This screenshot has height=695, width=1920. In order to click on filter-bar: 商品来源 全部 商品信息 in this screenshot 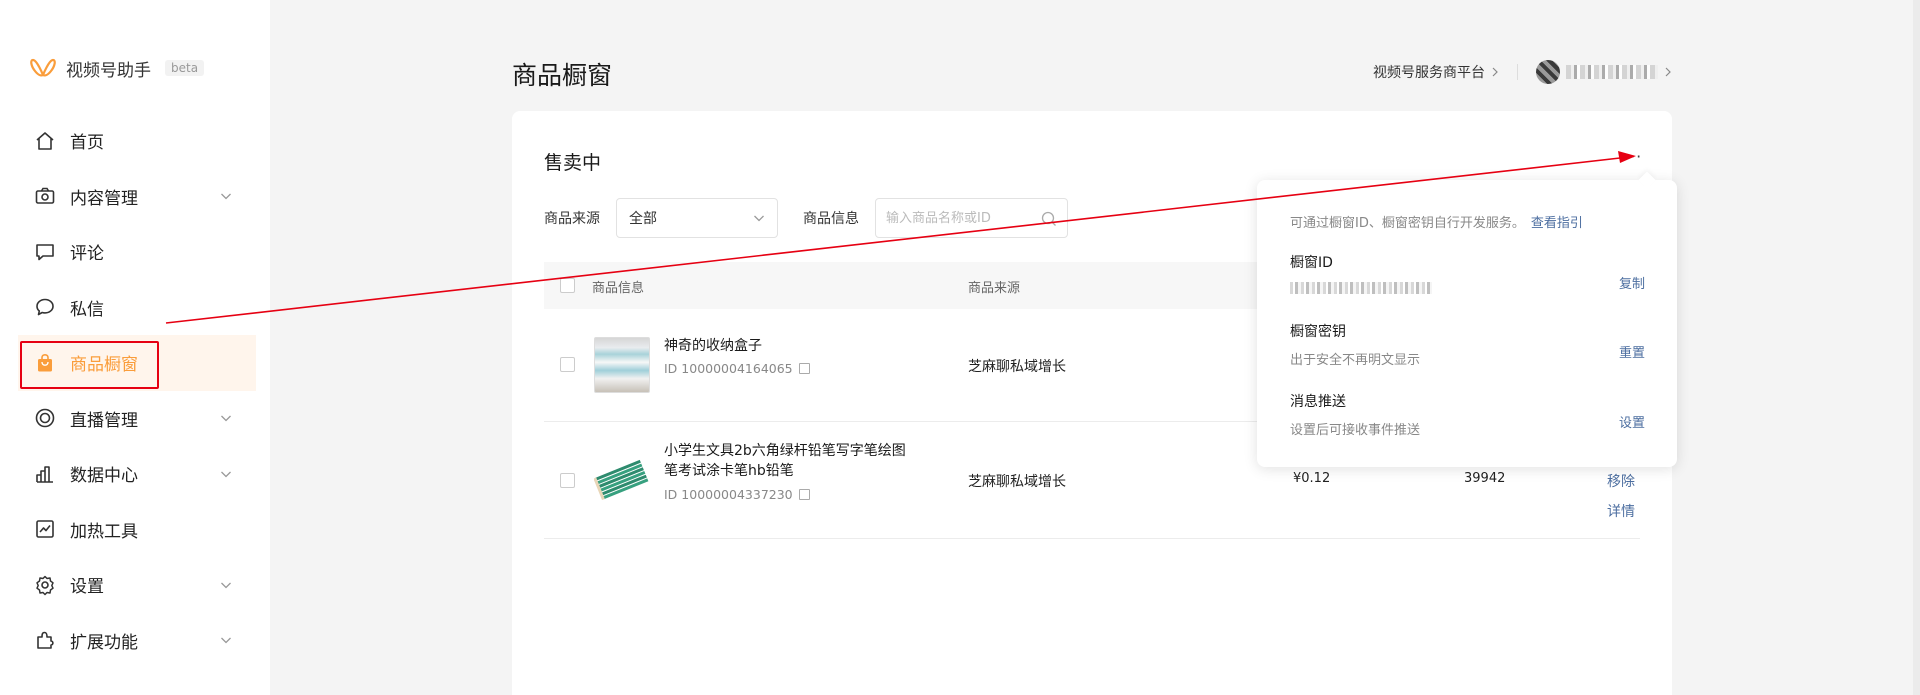, I will do `click(806, 218)`.